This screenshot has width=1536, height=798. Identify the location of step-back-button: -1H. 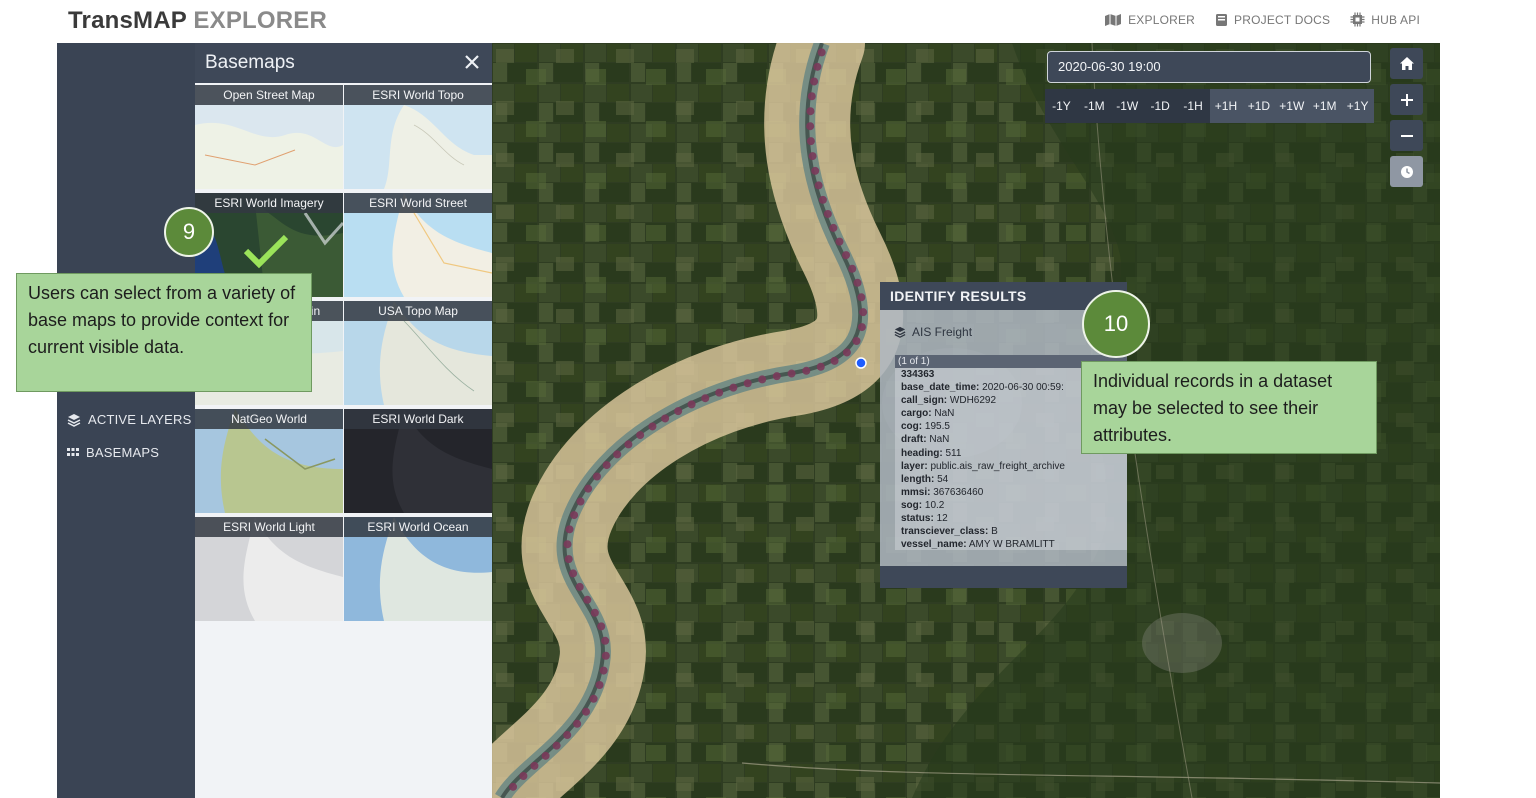
(1193, 106).